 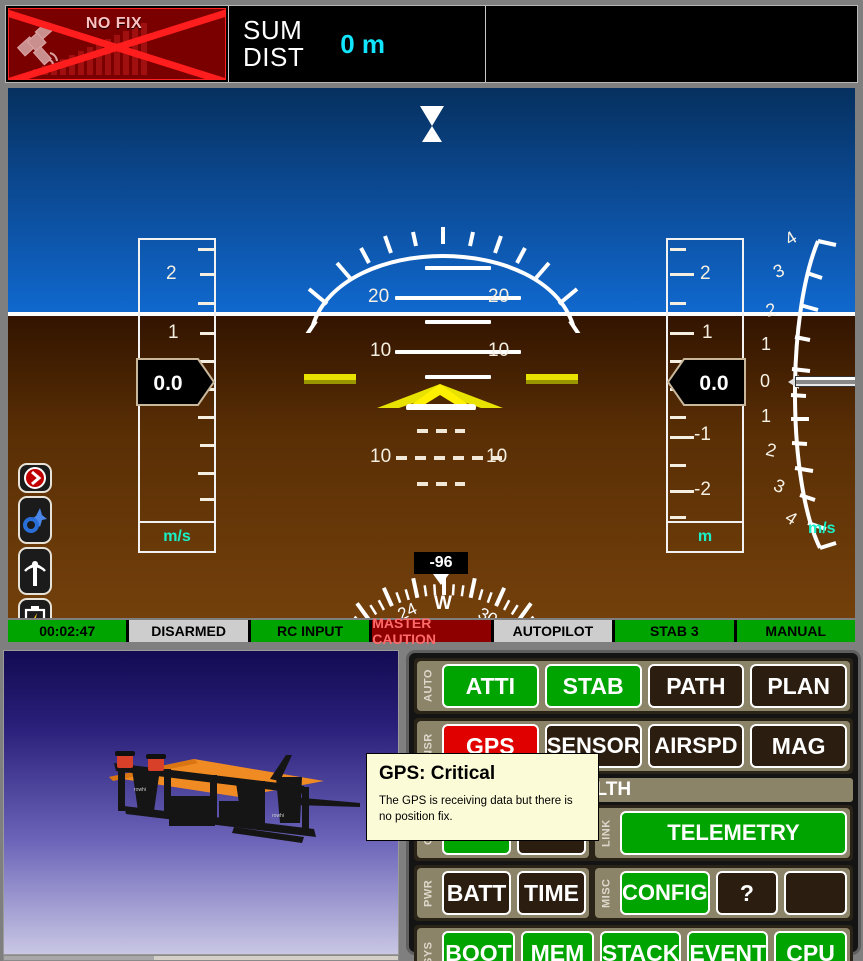 I want to click on panel-row-label: LINK, so click(x=606, y=833).